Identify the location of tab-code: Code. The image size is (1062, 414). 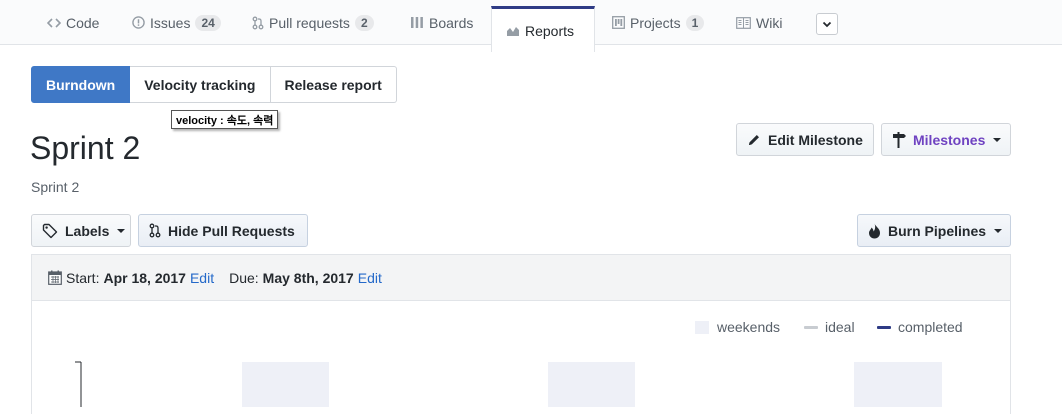
(73, 22).